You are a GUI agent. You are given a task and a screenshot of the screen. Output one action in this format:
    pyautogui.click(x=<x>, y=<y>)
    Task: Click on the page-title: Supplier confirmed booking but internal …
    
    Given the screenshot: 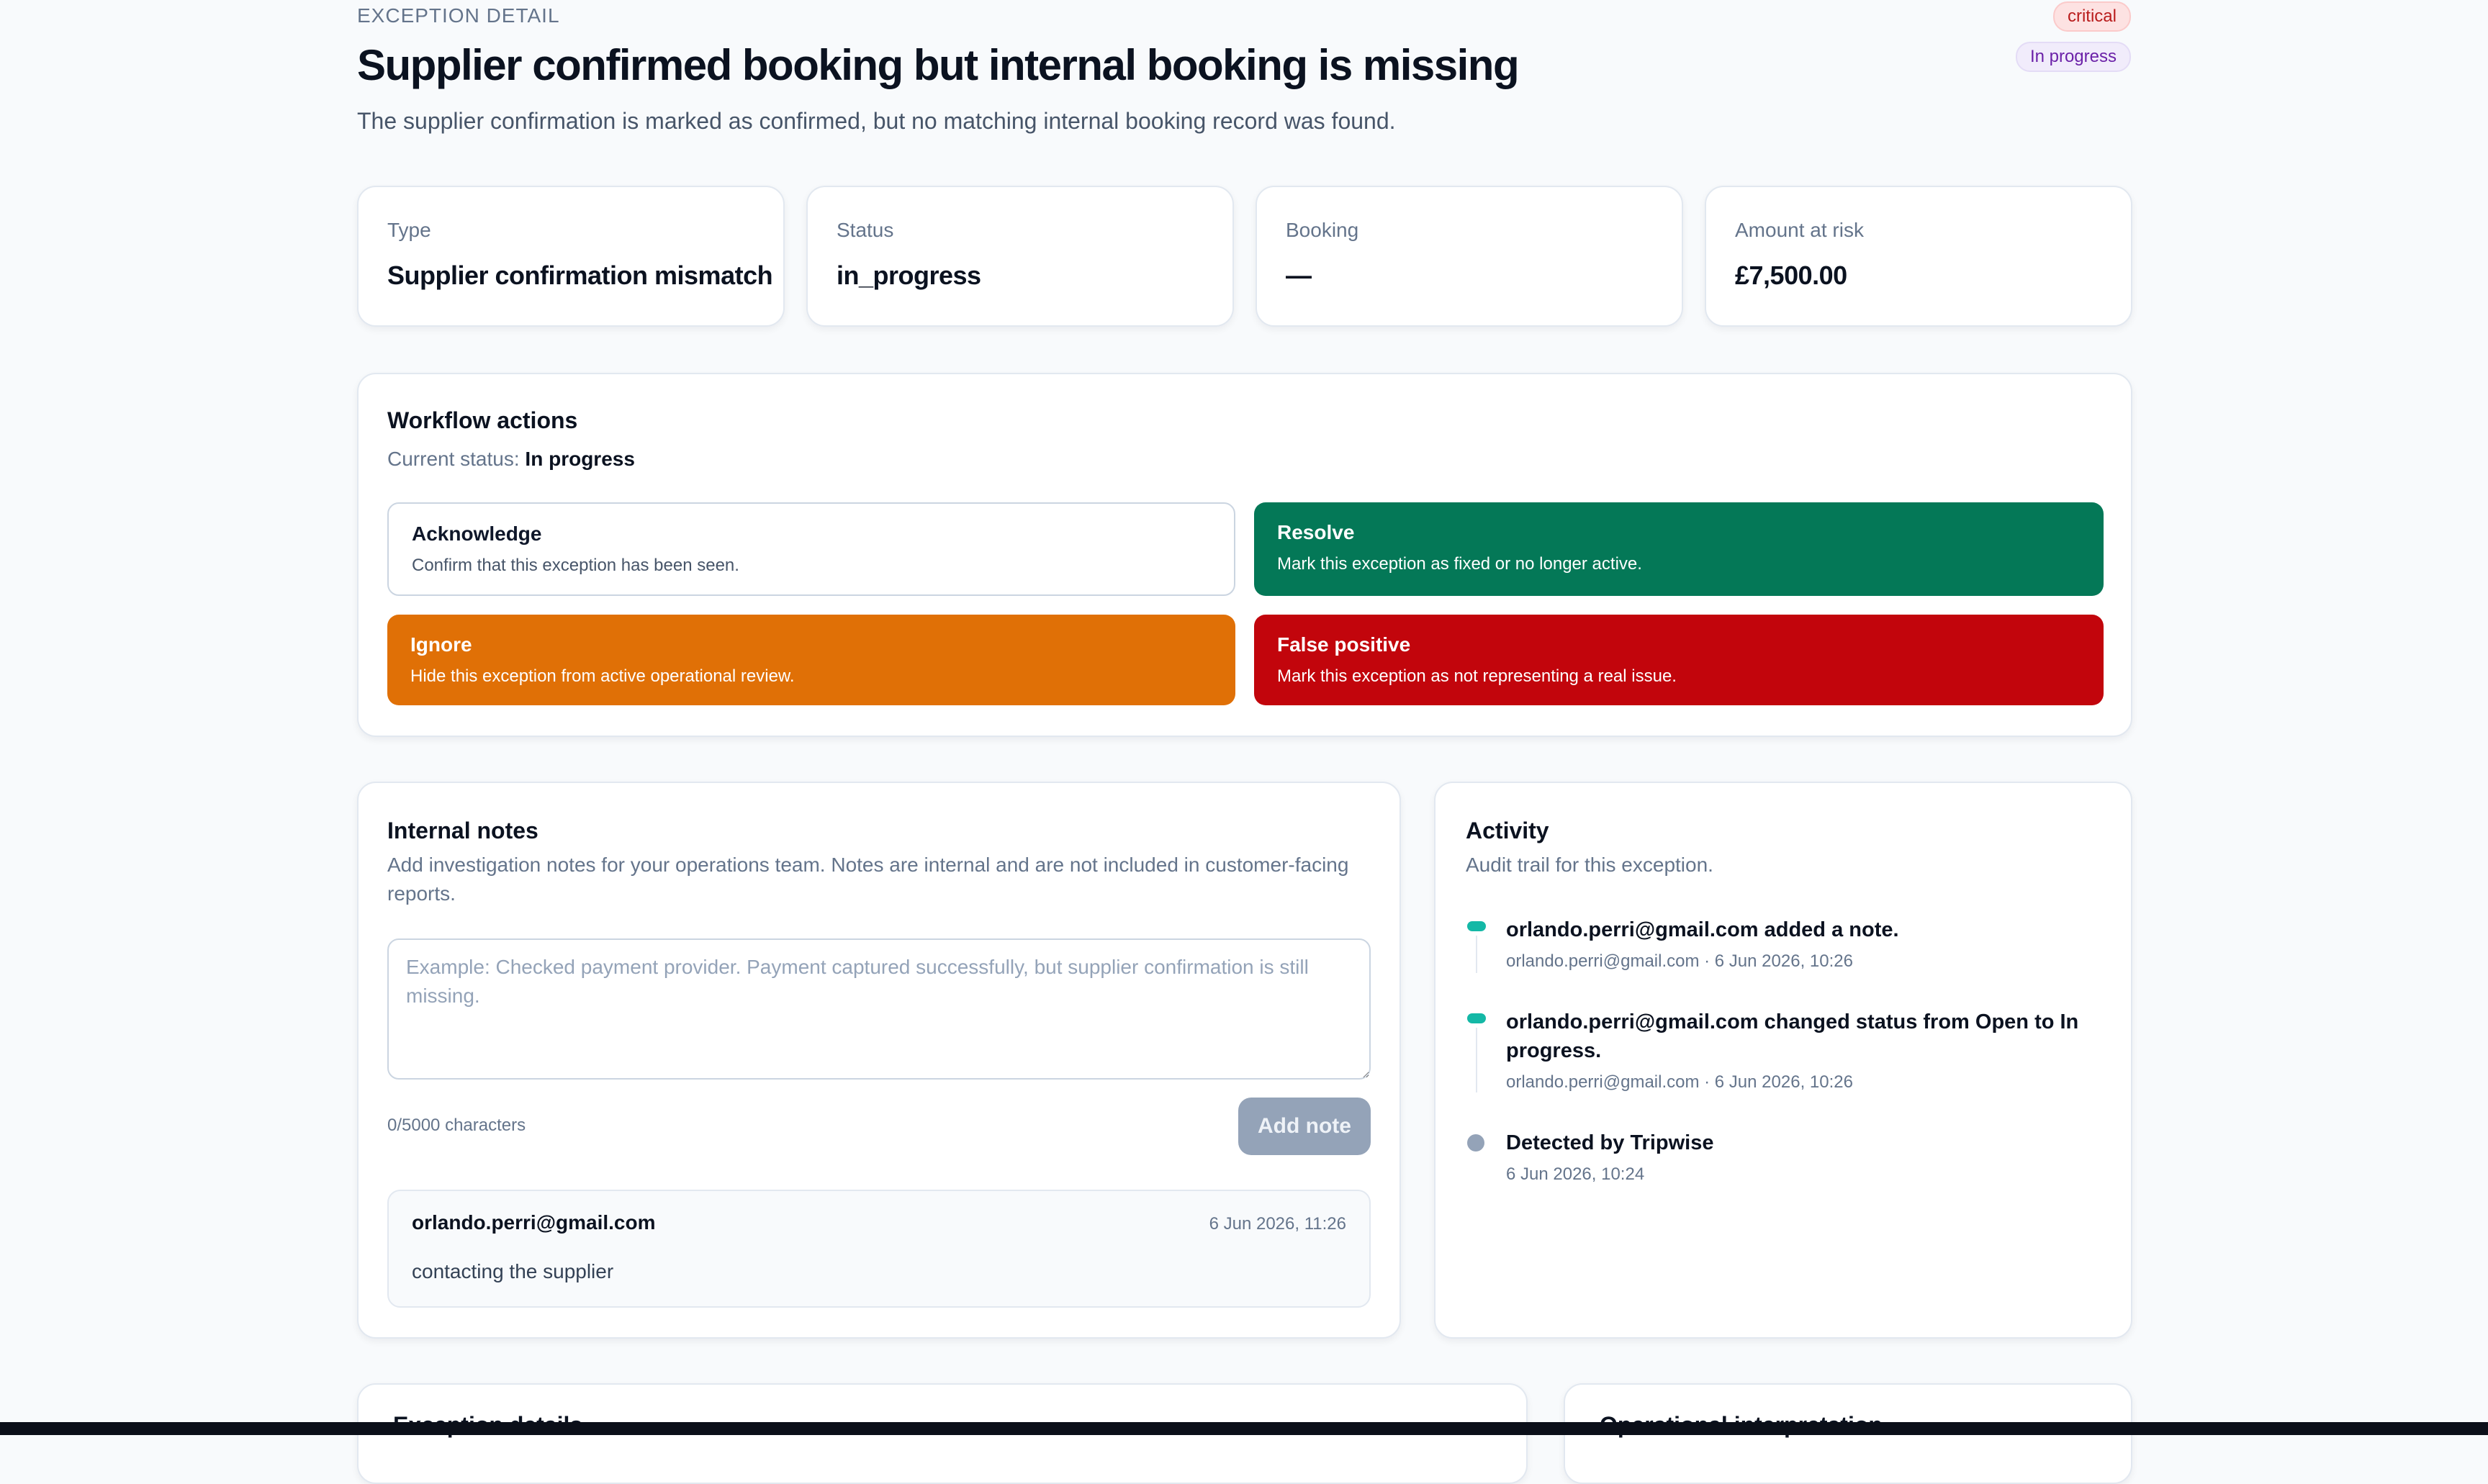 What is the action you would take?
    pyautogui.click(x=939, y=65)
    